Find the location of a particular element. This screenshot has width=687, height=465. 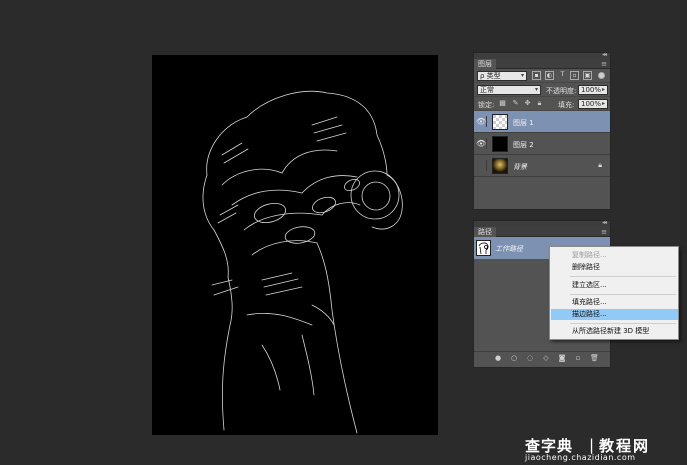

path-thumbnail is located at coordinates (483, 248).